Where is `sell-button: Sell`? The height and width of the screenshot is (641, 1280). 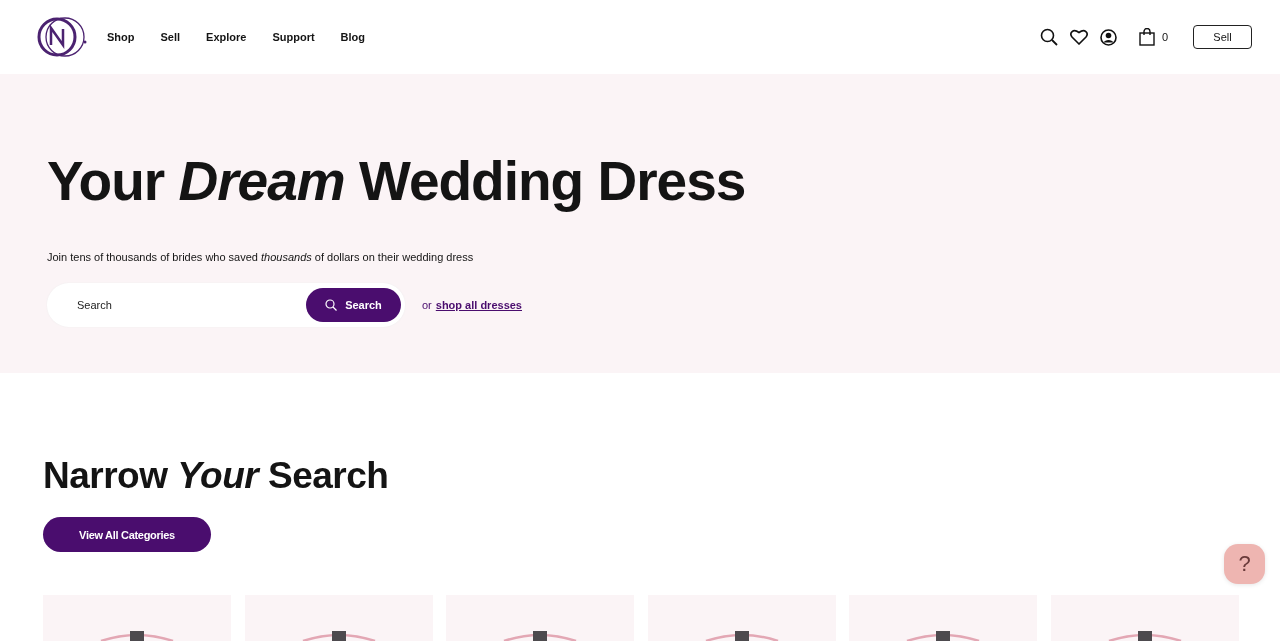
sell-button: Sell is located at coordinates (1222, 37).